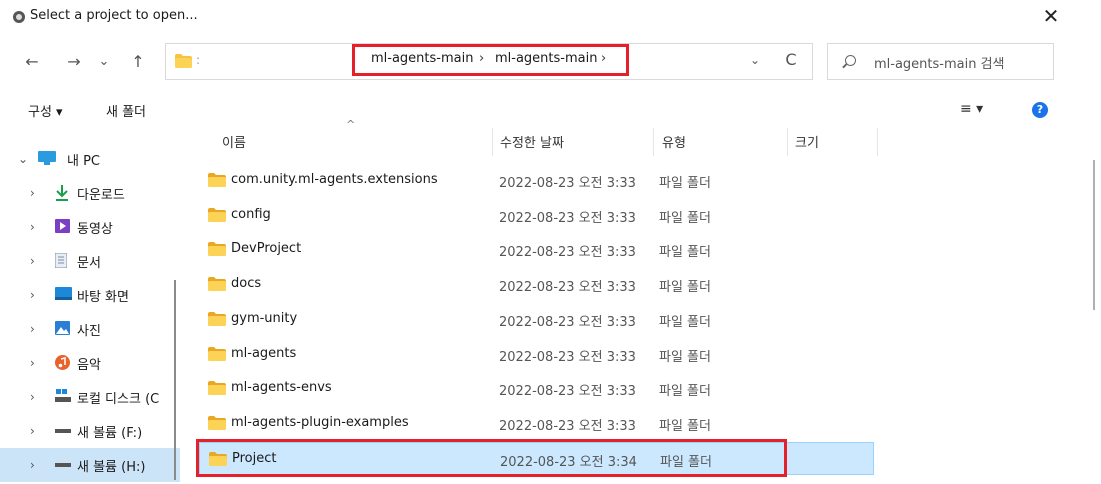 This screenshot has width=1101, height=484. I want to click on file-row: config 2022-08-23 오전 3:33 파일 폴더, so click(536, 215).